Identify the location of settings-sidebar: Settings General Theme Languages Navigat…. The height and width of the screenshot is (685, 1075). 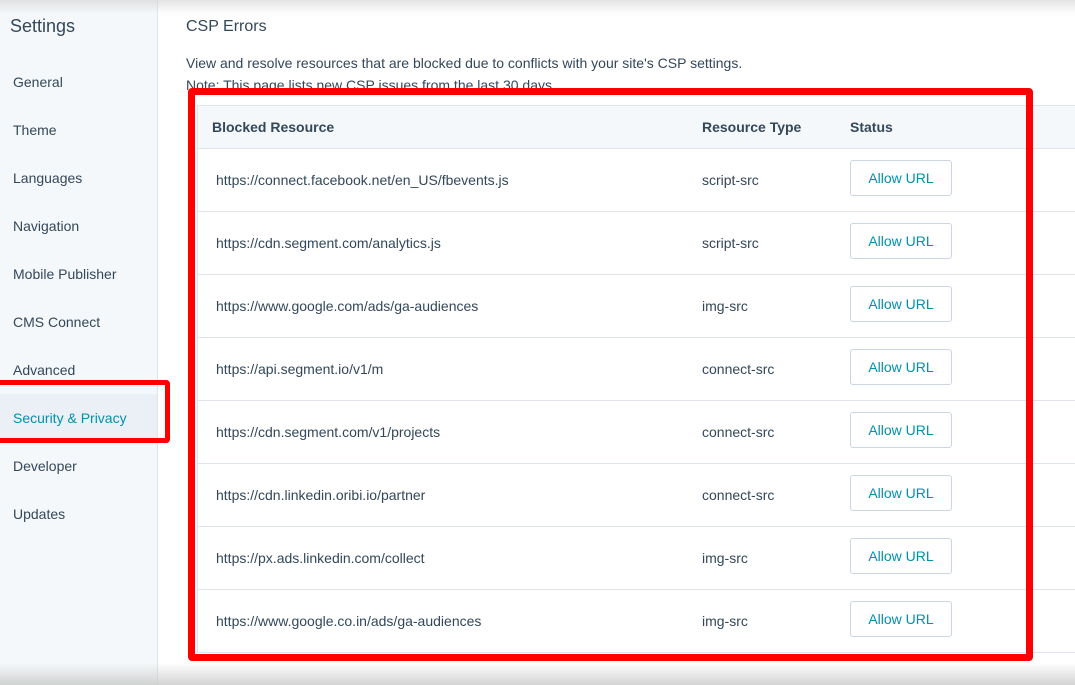
(79, 342).